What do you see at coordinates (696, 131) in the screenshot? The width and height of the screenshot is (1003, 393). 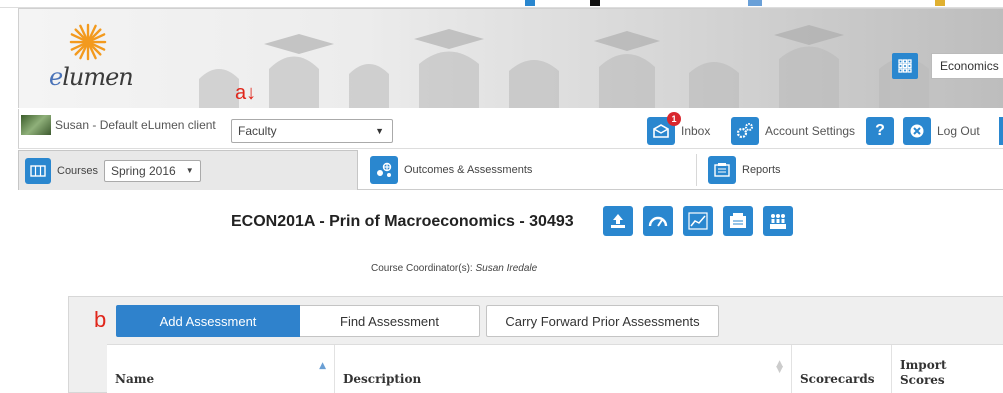 I see `inbox-label: Inbox` at bounding box center [696, 131].